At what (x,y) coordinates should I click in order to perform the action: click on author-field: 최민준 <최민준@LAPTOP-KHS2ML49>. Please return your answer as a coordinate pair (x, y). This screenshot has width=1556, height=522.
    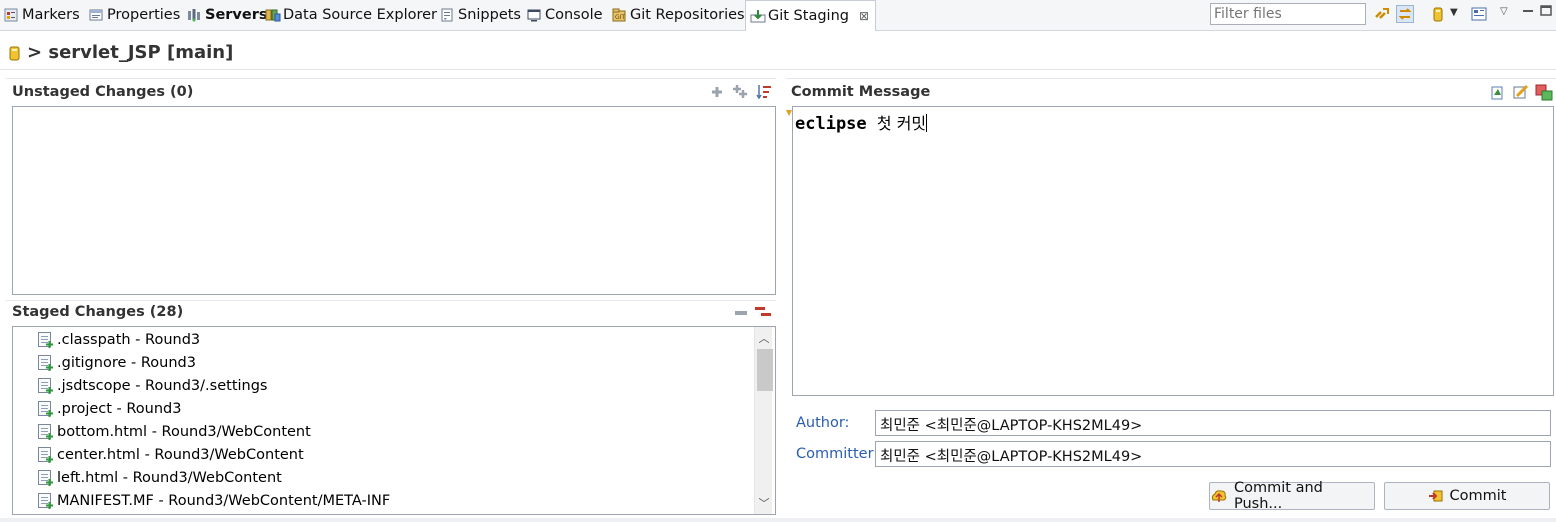
    Looking at the image, I should click on (1213, 423).